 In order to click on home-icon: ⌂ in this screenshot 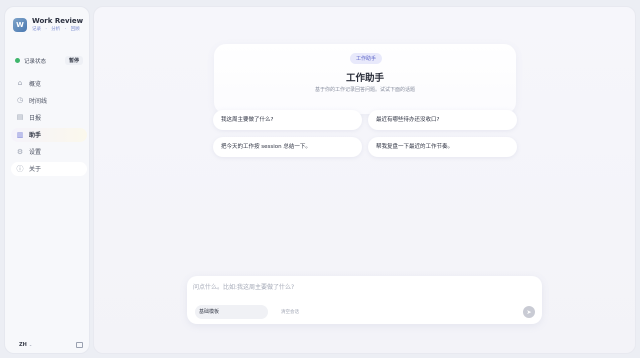, I will do `click(20, 83)`.